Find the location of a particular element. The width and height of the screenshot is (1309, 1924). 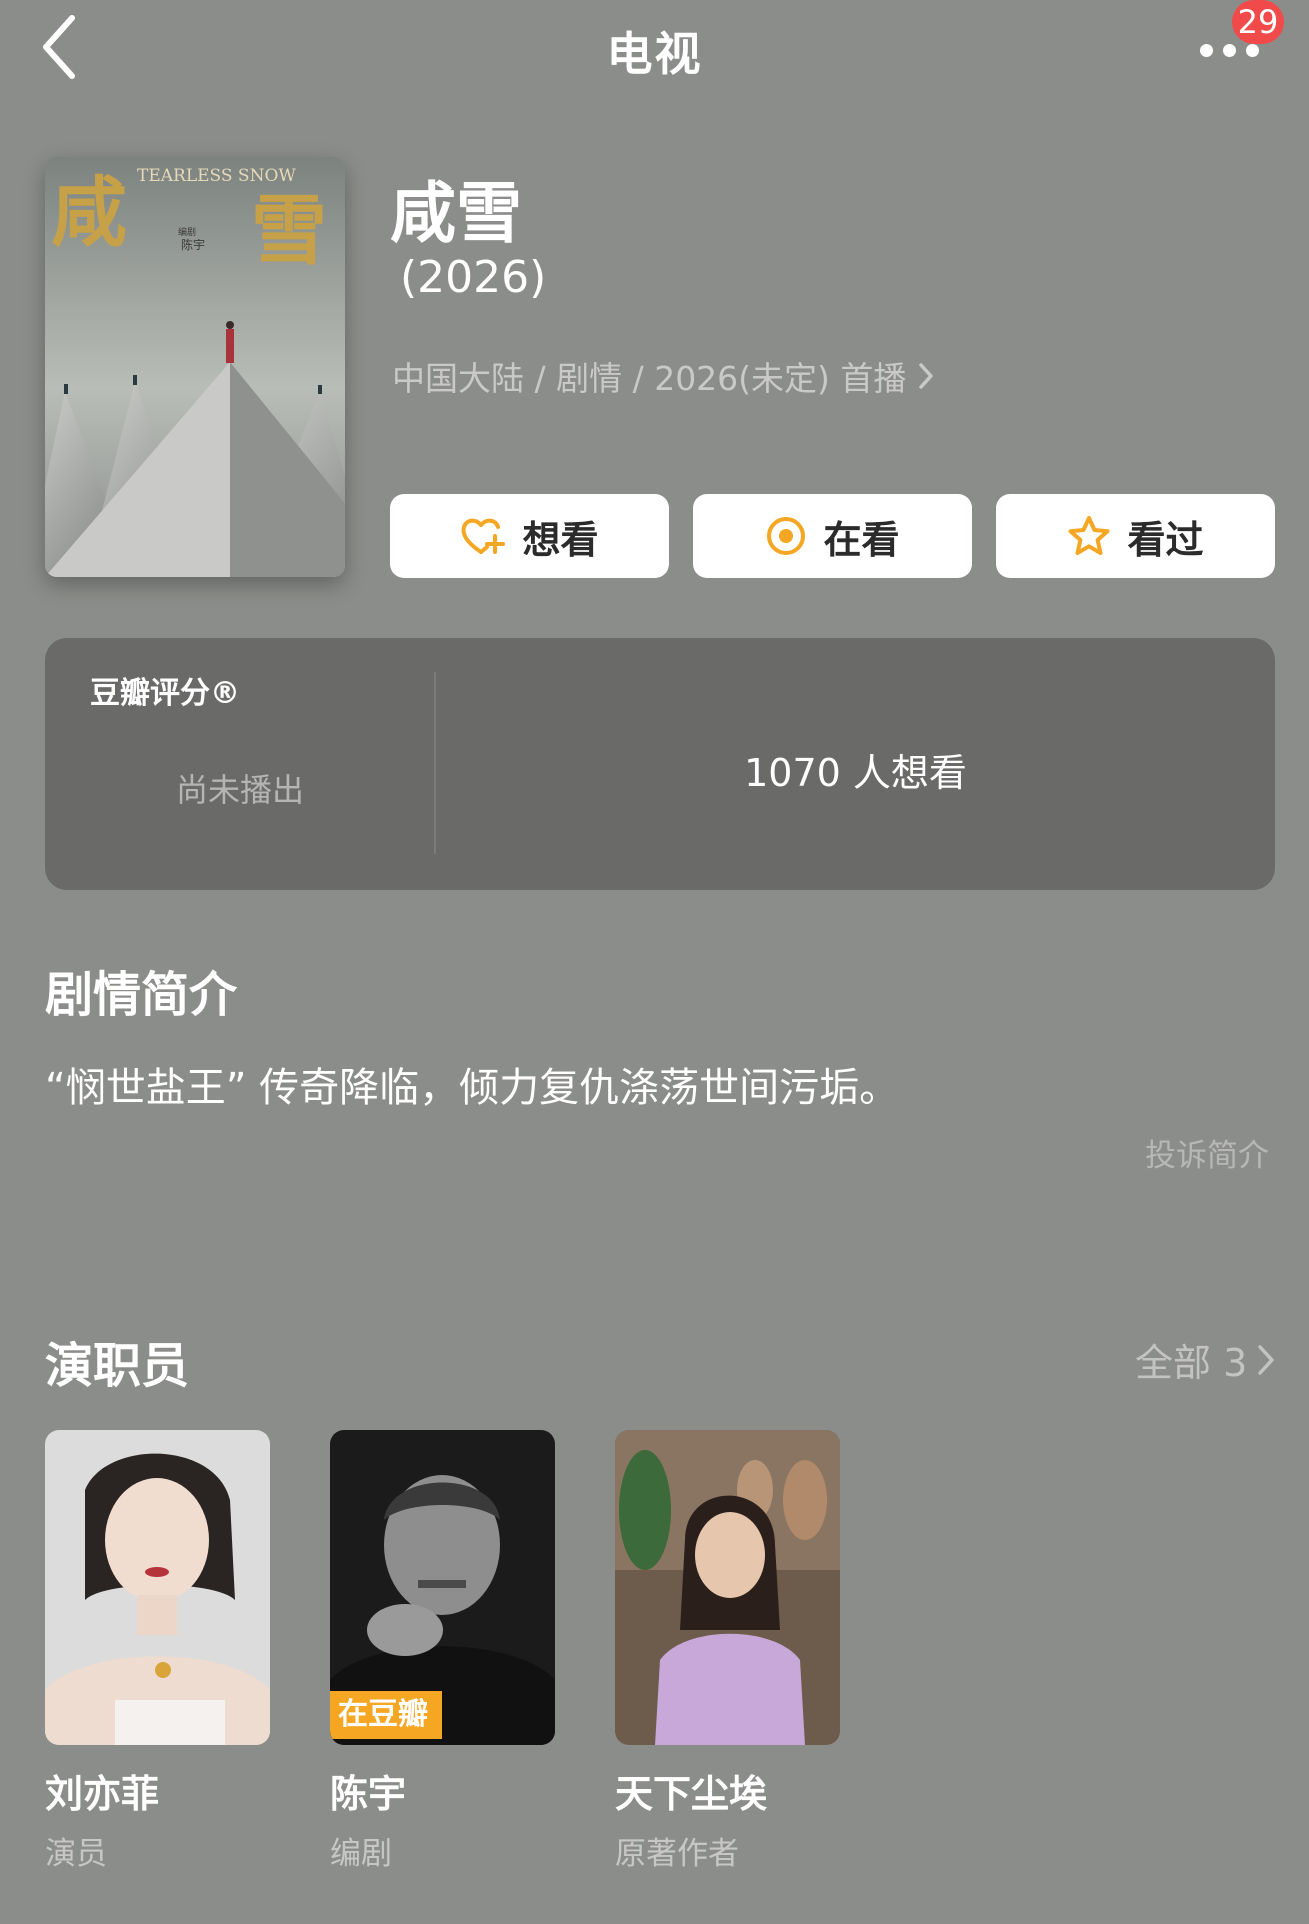

poster-english-title: TEARLESS SNOW is located at coordinates (216, 176).